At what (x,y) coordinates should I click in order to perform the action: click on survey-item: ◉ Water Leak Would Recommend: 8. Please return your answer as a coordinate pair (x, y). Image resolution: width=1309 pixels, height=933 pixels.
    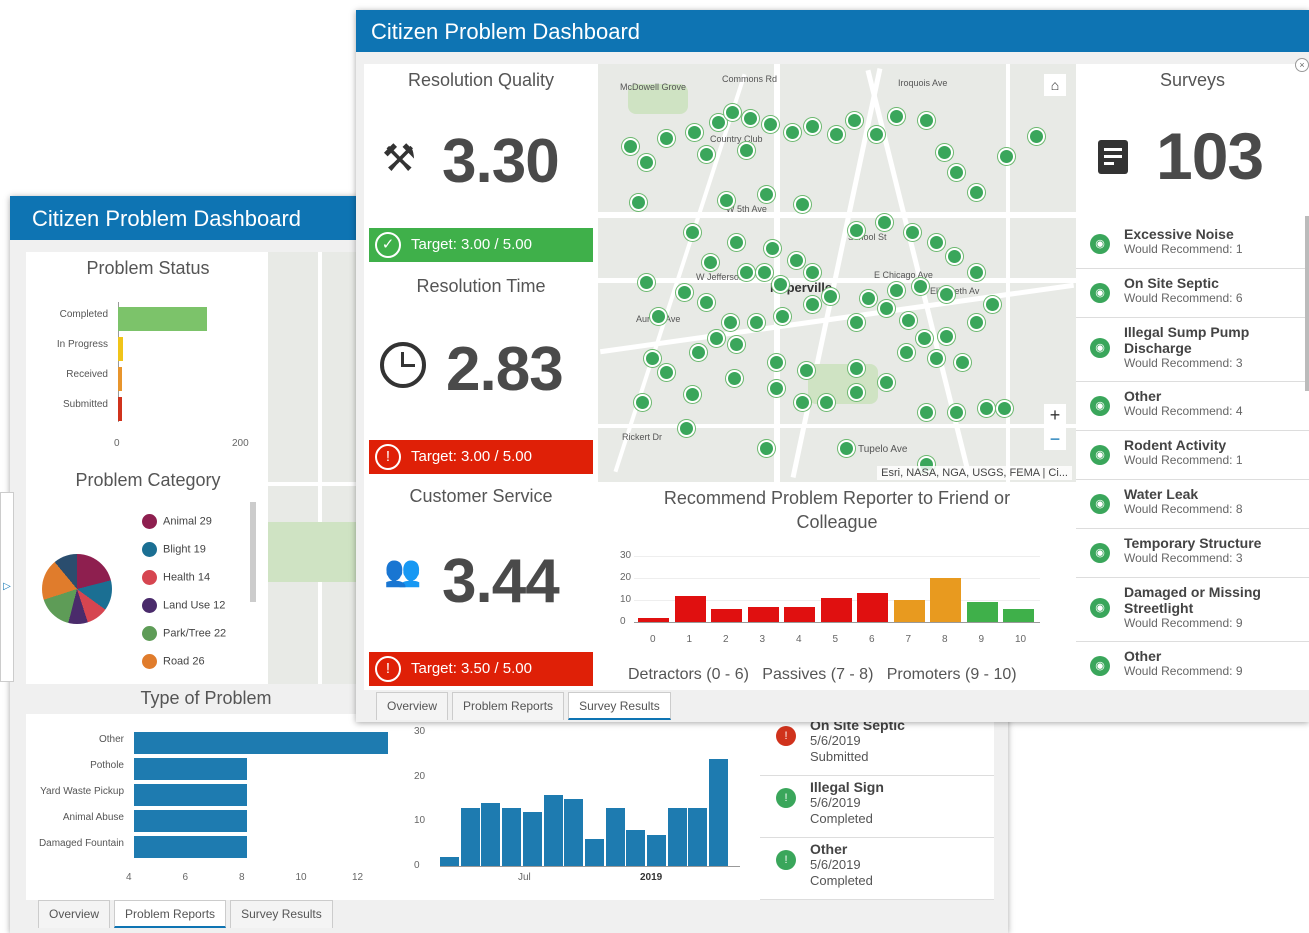
    Looking at the image, I should click on (1192, 504).